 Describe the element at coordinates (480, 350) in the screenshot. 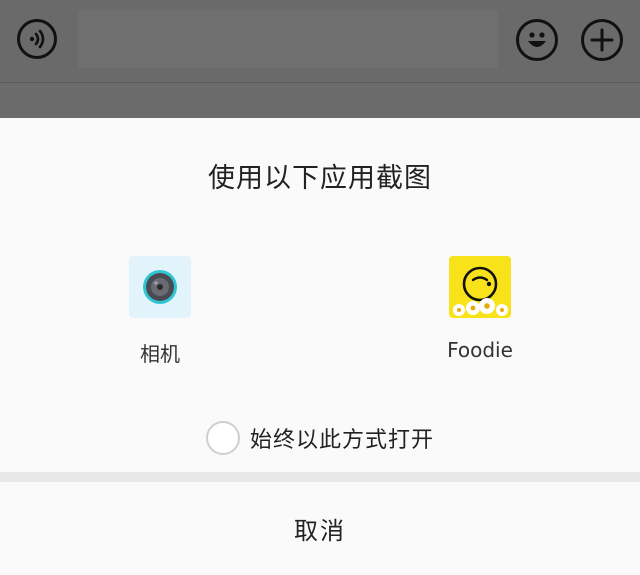

I see `app-label-foodie: Foodie` at that location.